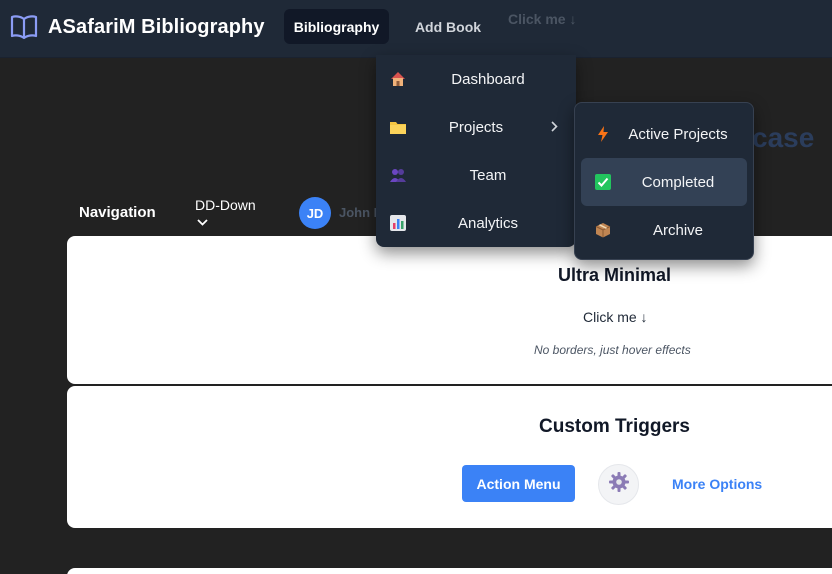 This screenshot has width=832, height=574. I want to click on more-options-link: More Options, so click(717, 484).